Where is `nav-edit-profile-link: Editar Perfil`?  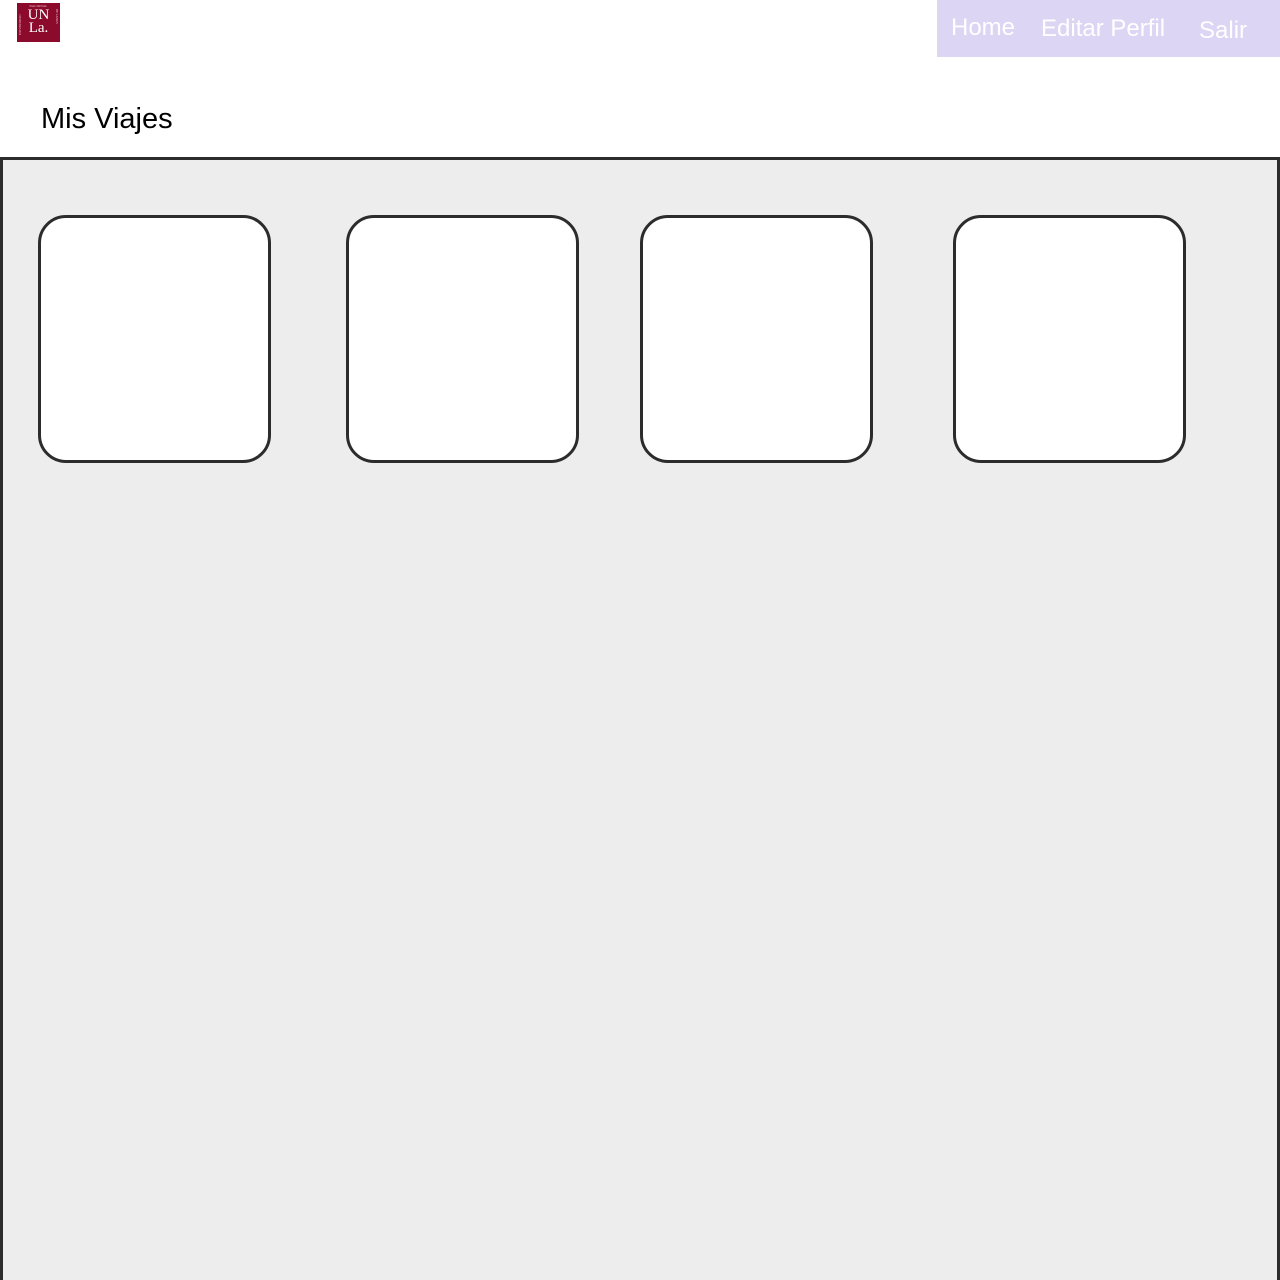
nav-edit-profile-link: Editar Perfil is located at coordinates (1103, 29).